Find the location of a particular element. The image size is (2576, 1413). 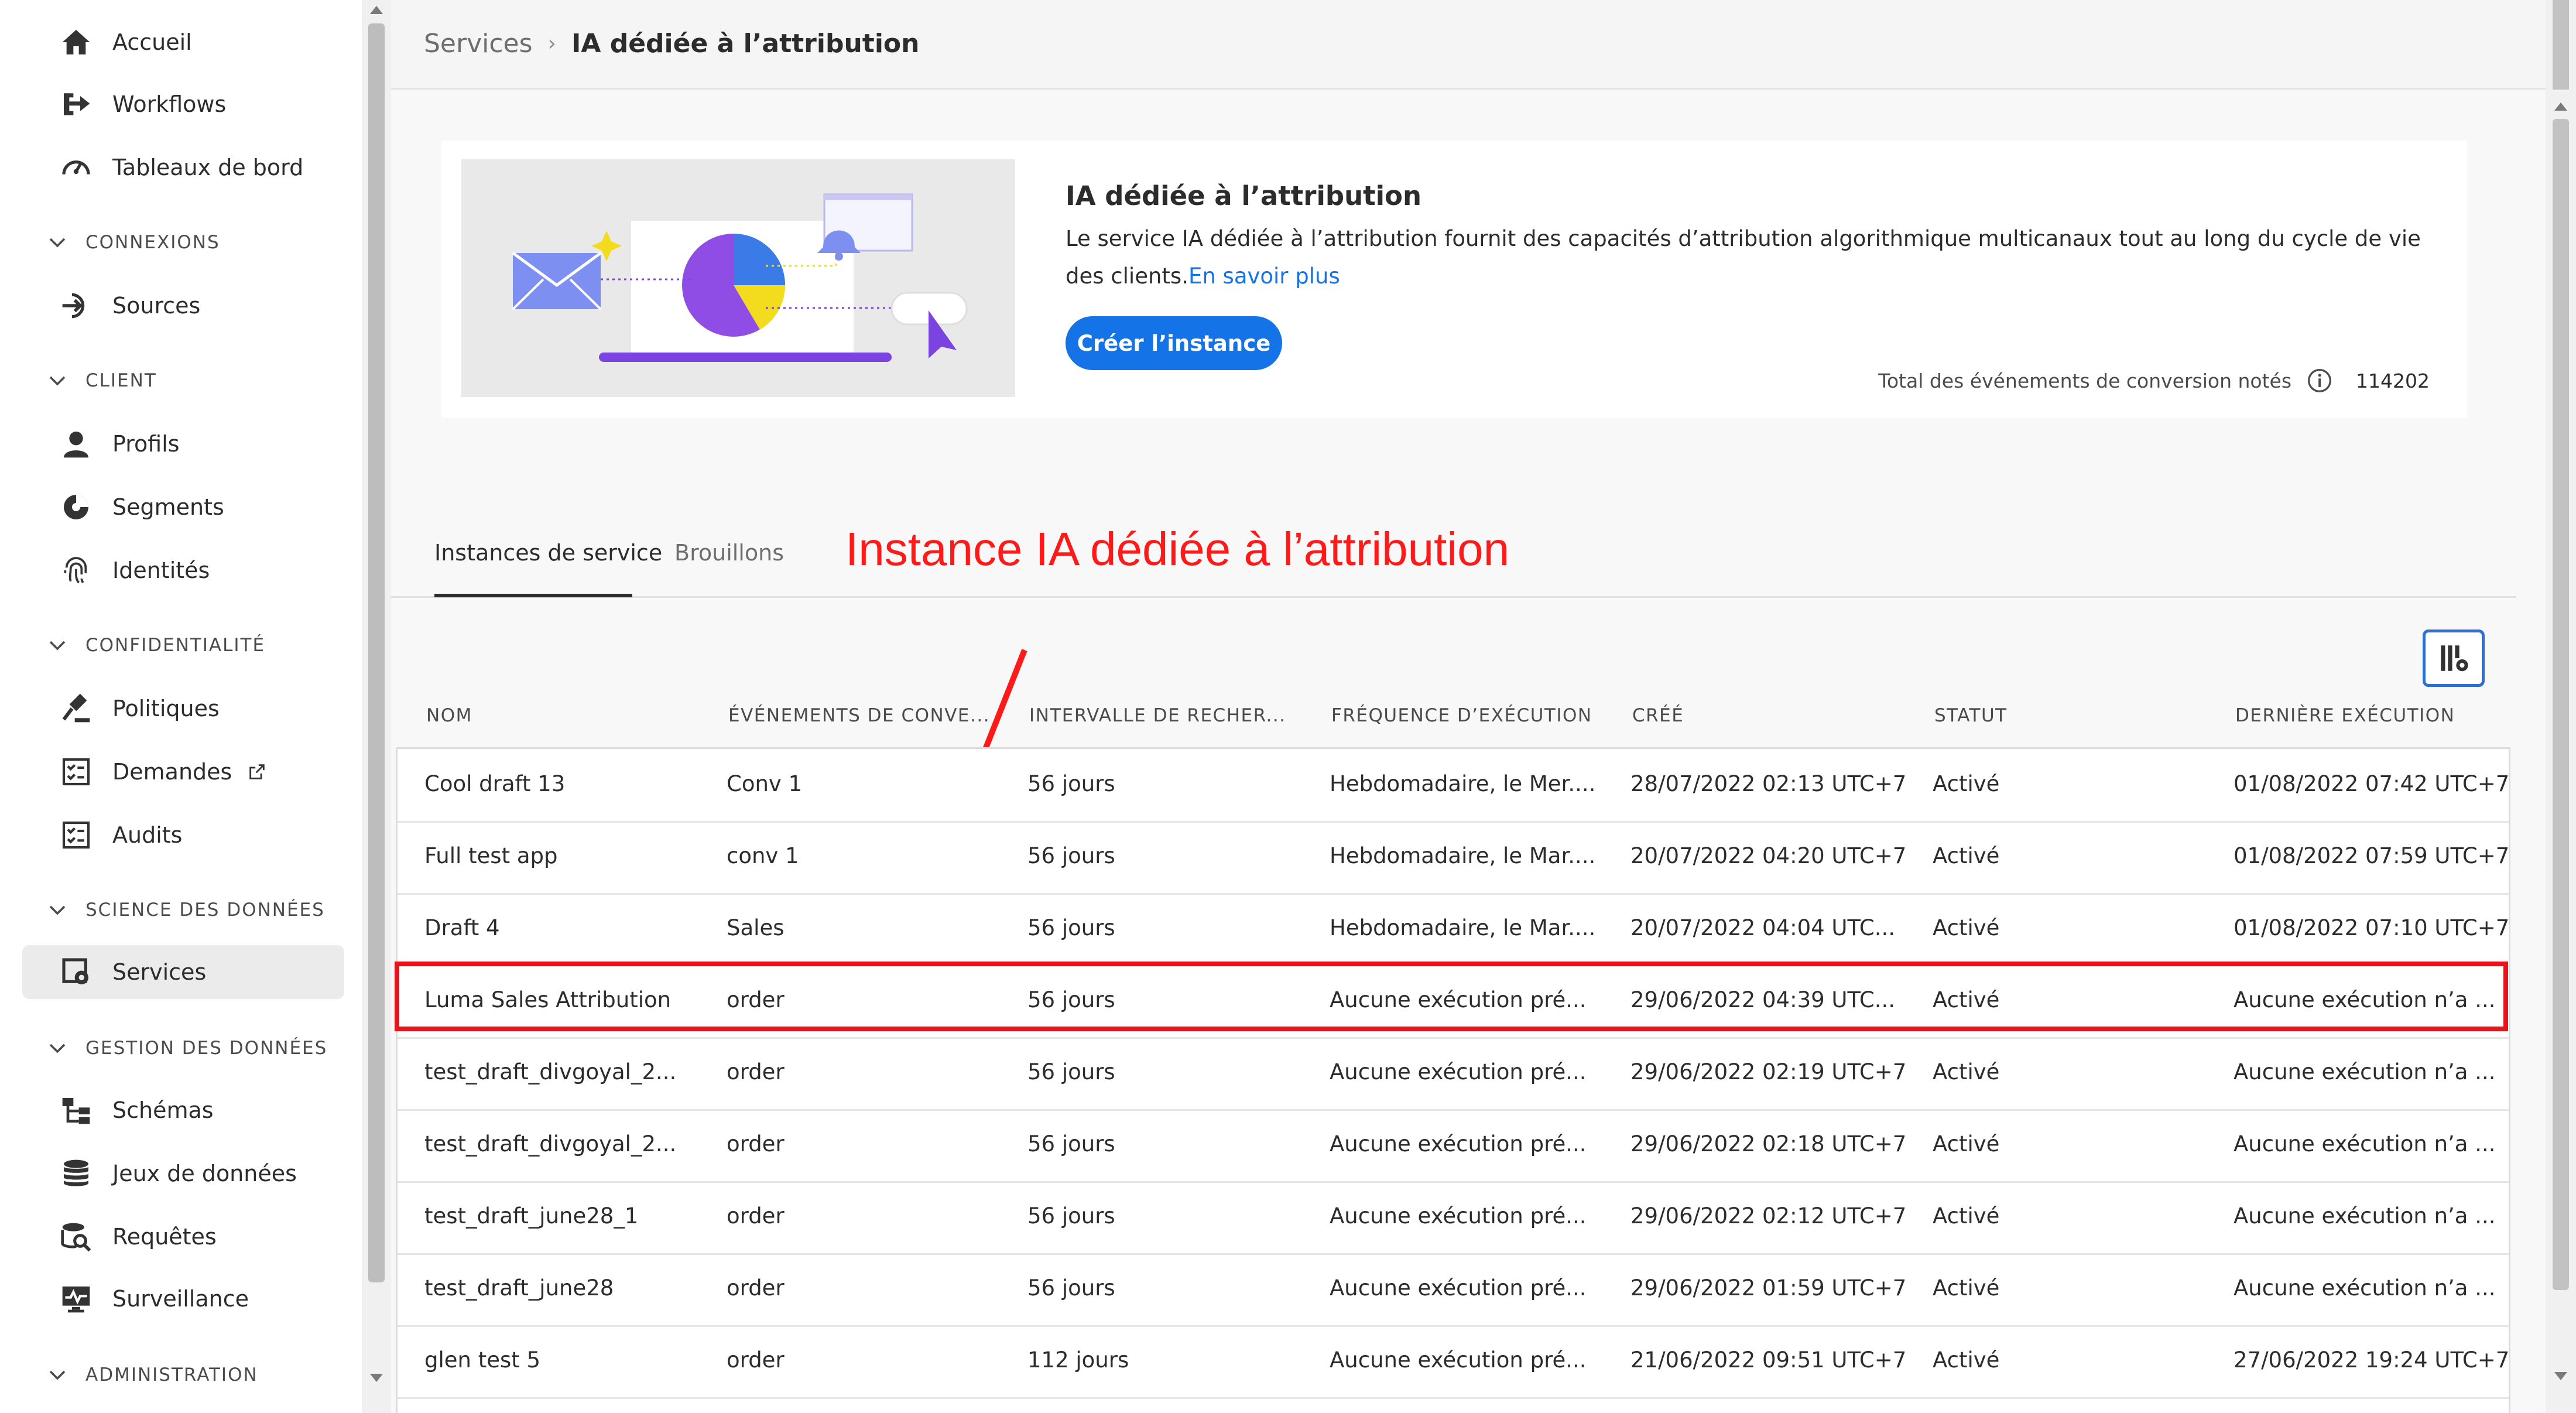

sidebar-item-services: Services is located at coordinates (183, 972).